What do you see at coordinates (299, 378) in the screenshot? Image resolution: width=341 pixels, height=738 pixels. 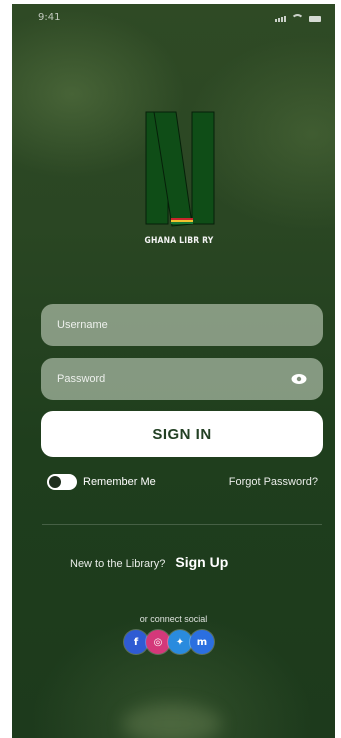 I see `eye-icon` at bounding box center [299, 378].